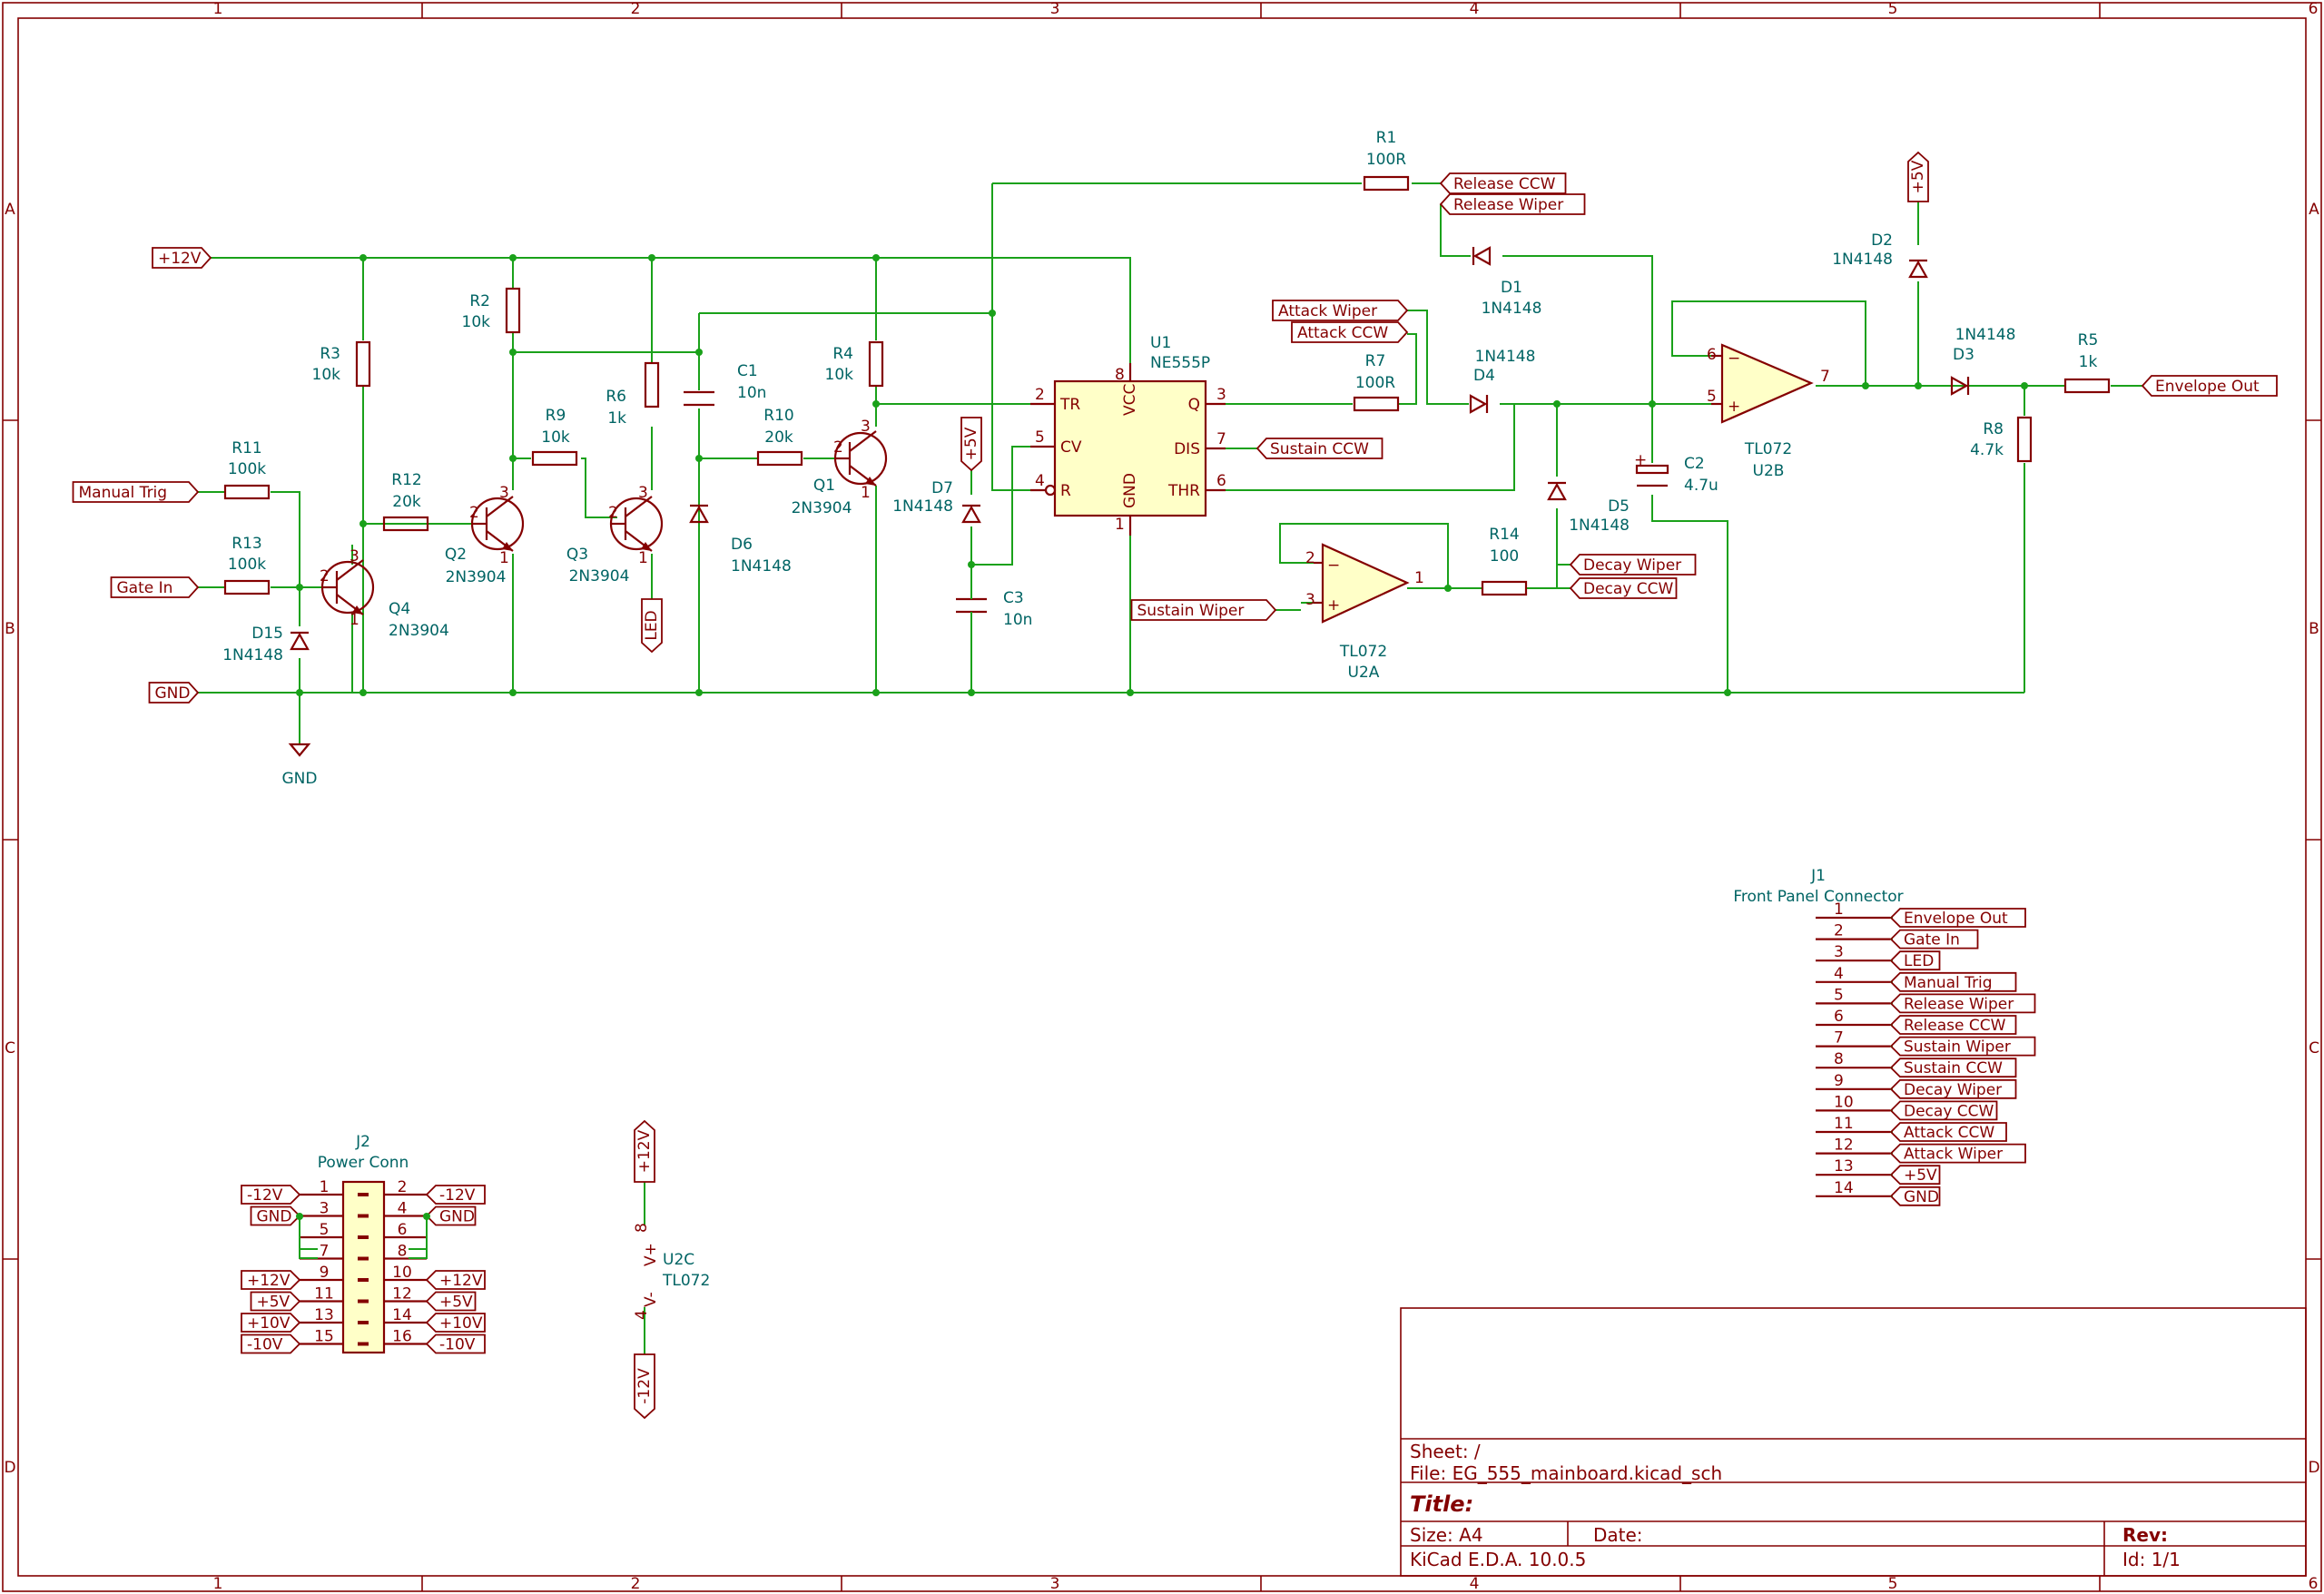  Describe the element at coordinates (779, 459) in the screenshot. I see `resistor-r10` at that location.